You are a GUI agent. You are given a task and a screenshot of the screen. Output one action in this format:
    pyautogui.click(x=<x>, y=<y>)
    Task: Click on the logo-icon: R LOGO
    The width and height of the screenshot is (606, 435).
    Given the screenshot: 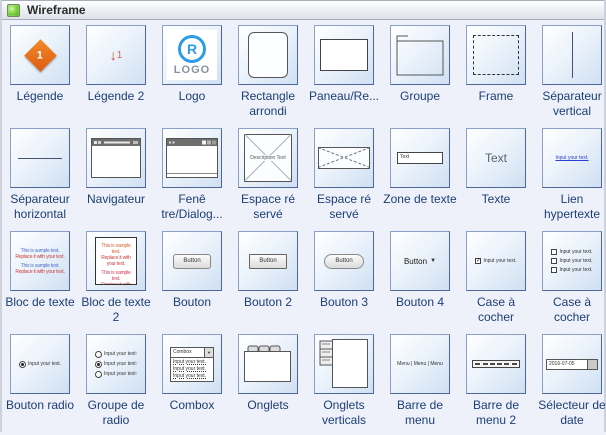 What is the action you would take?
    pyautogui.click(x=192, y=55)
    